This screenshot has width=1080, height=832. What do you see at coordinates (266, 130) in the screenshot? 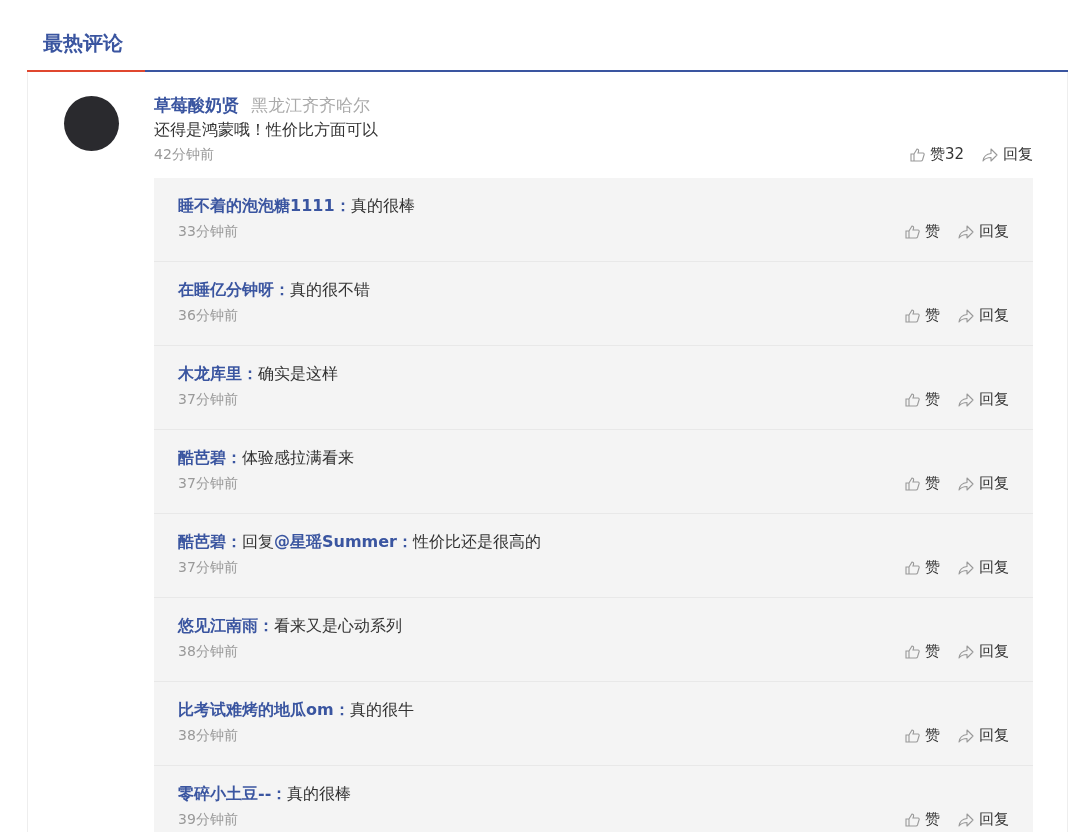
I see `comment-text: 还得是鸿蒙哦！性价比方面可以` at bounding box center [266, 130].